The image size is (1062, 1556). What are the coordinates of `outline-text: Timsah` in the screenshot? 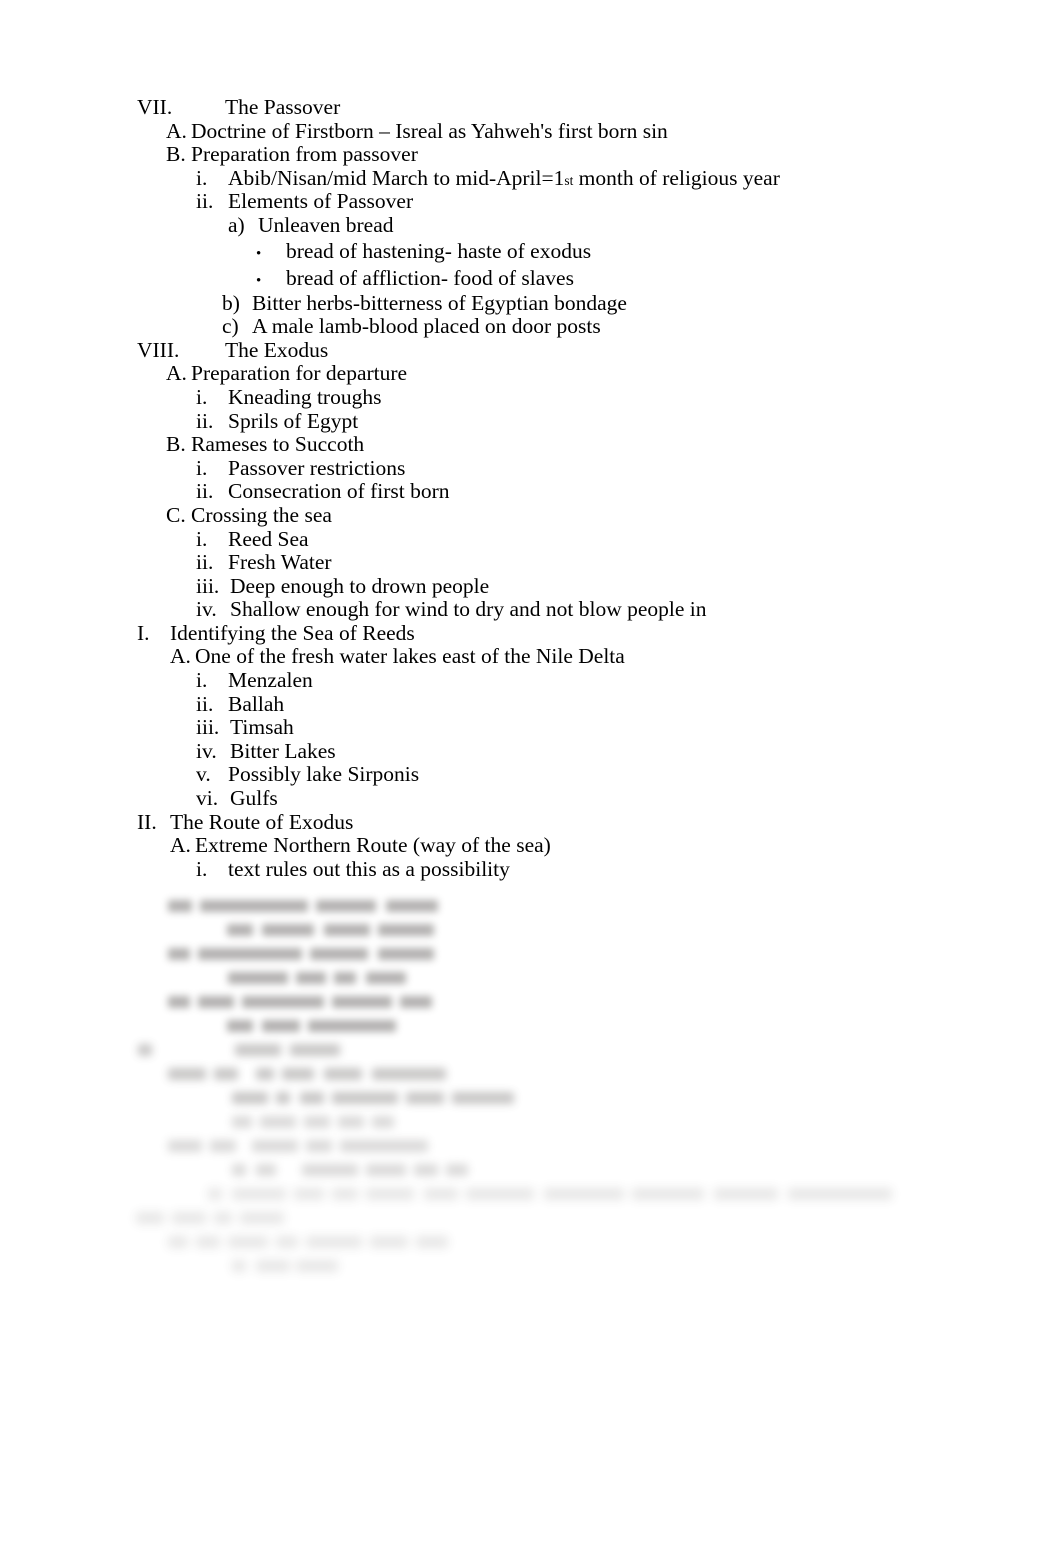 It's located at (262, 727).